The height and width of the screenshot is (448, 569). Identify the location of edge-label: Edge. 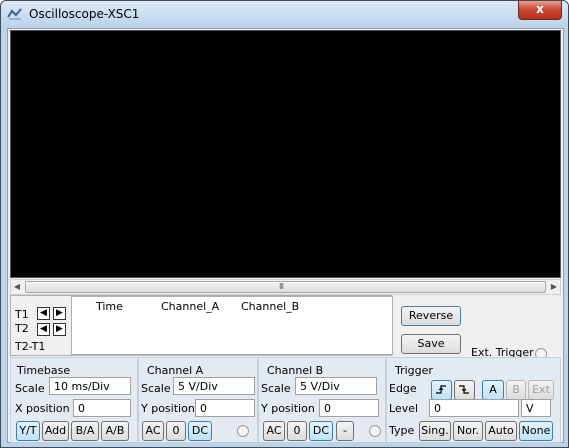
(403, 388).